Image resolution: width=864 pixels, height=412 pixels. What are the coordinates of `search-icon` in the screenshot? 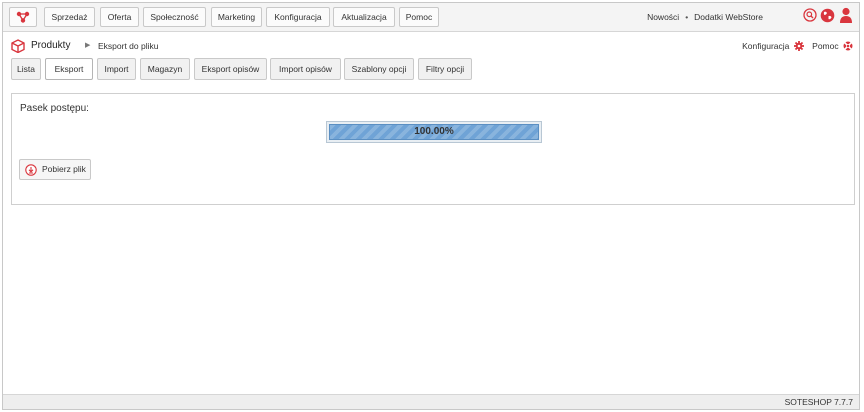 It's located at (810, 15).